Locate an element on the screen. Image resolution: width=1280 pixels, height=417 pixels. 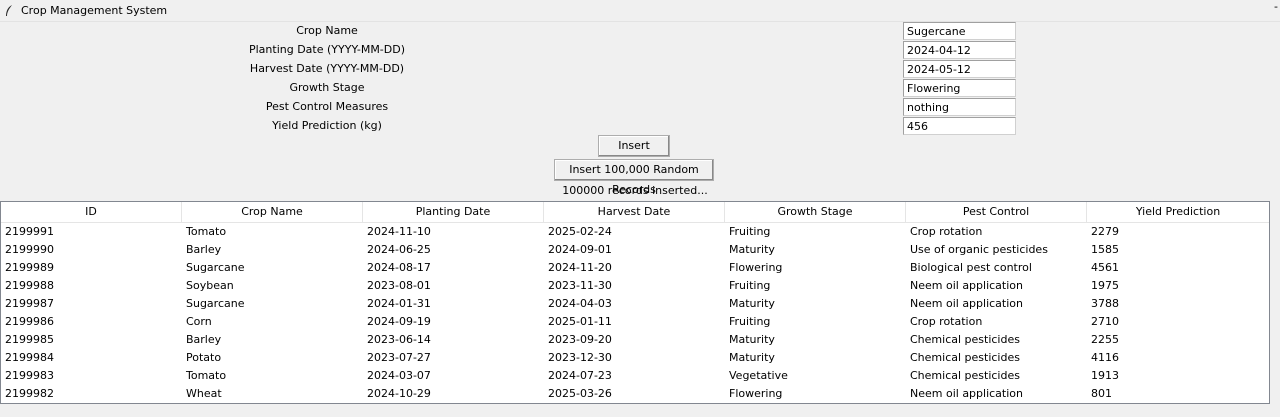
insert-record-button: Insert Record is located at coordinates (634, 153).